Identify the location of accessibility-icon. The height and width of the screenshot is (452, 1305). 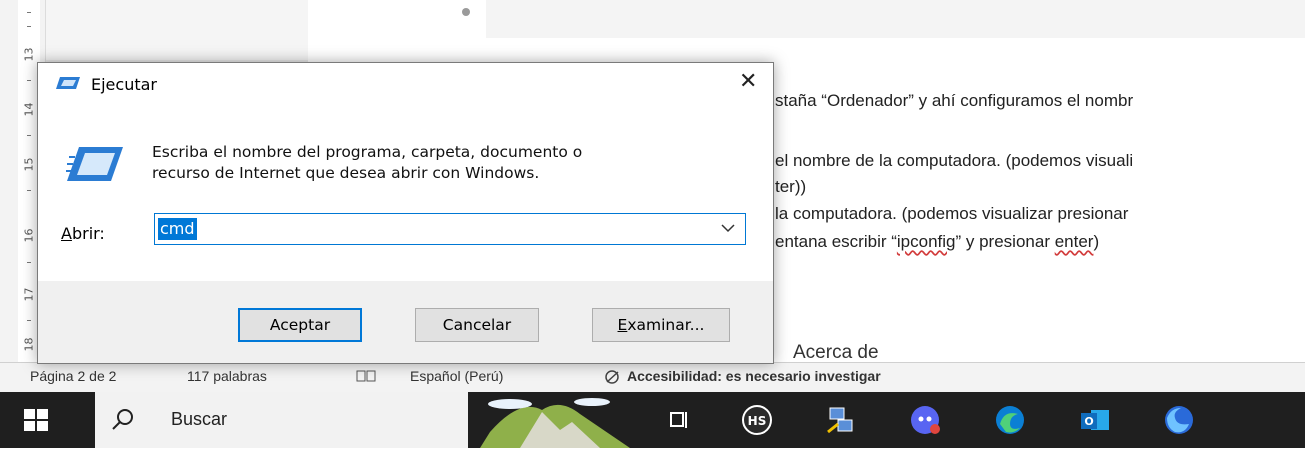
(613, 378).